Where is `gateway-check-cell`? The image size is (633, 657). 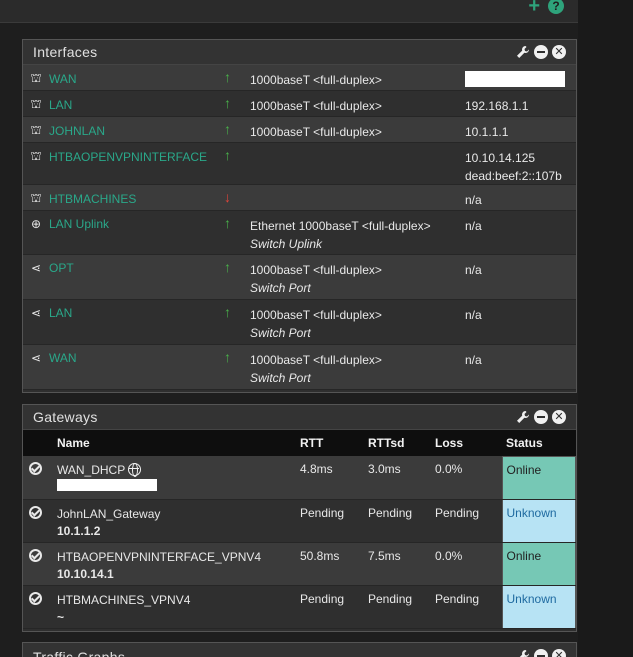 gateway-check-cell is located at coordinates (40, 564).